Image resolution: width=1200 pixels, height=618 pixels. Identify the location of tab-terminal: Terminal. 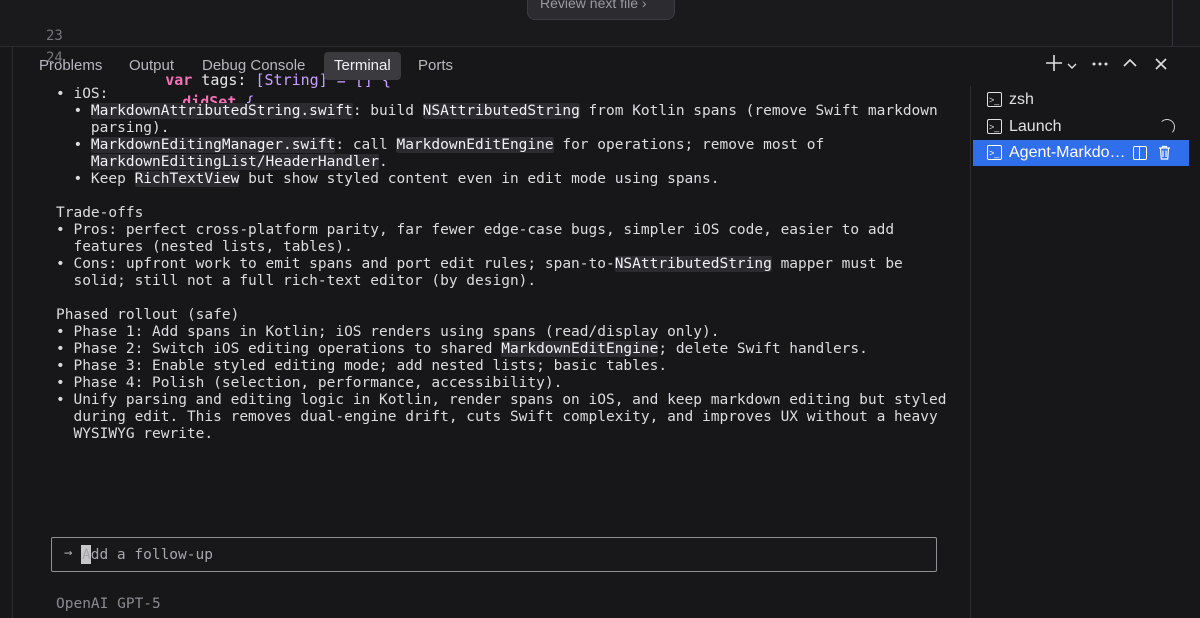
(362, 66).